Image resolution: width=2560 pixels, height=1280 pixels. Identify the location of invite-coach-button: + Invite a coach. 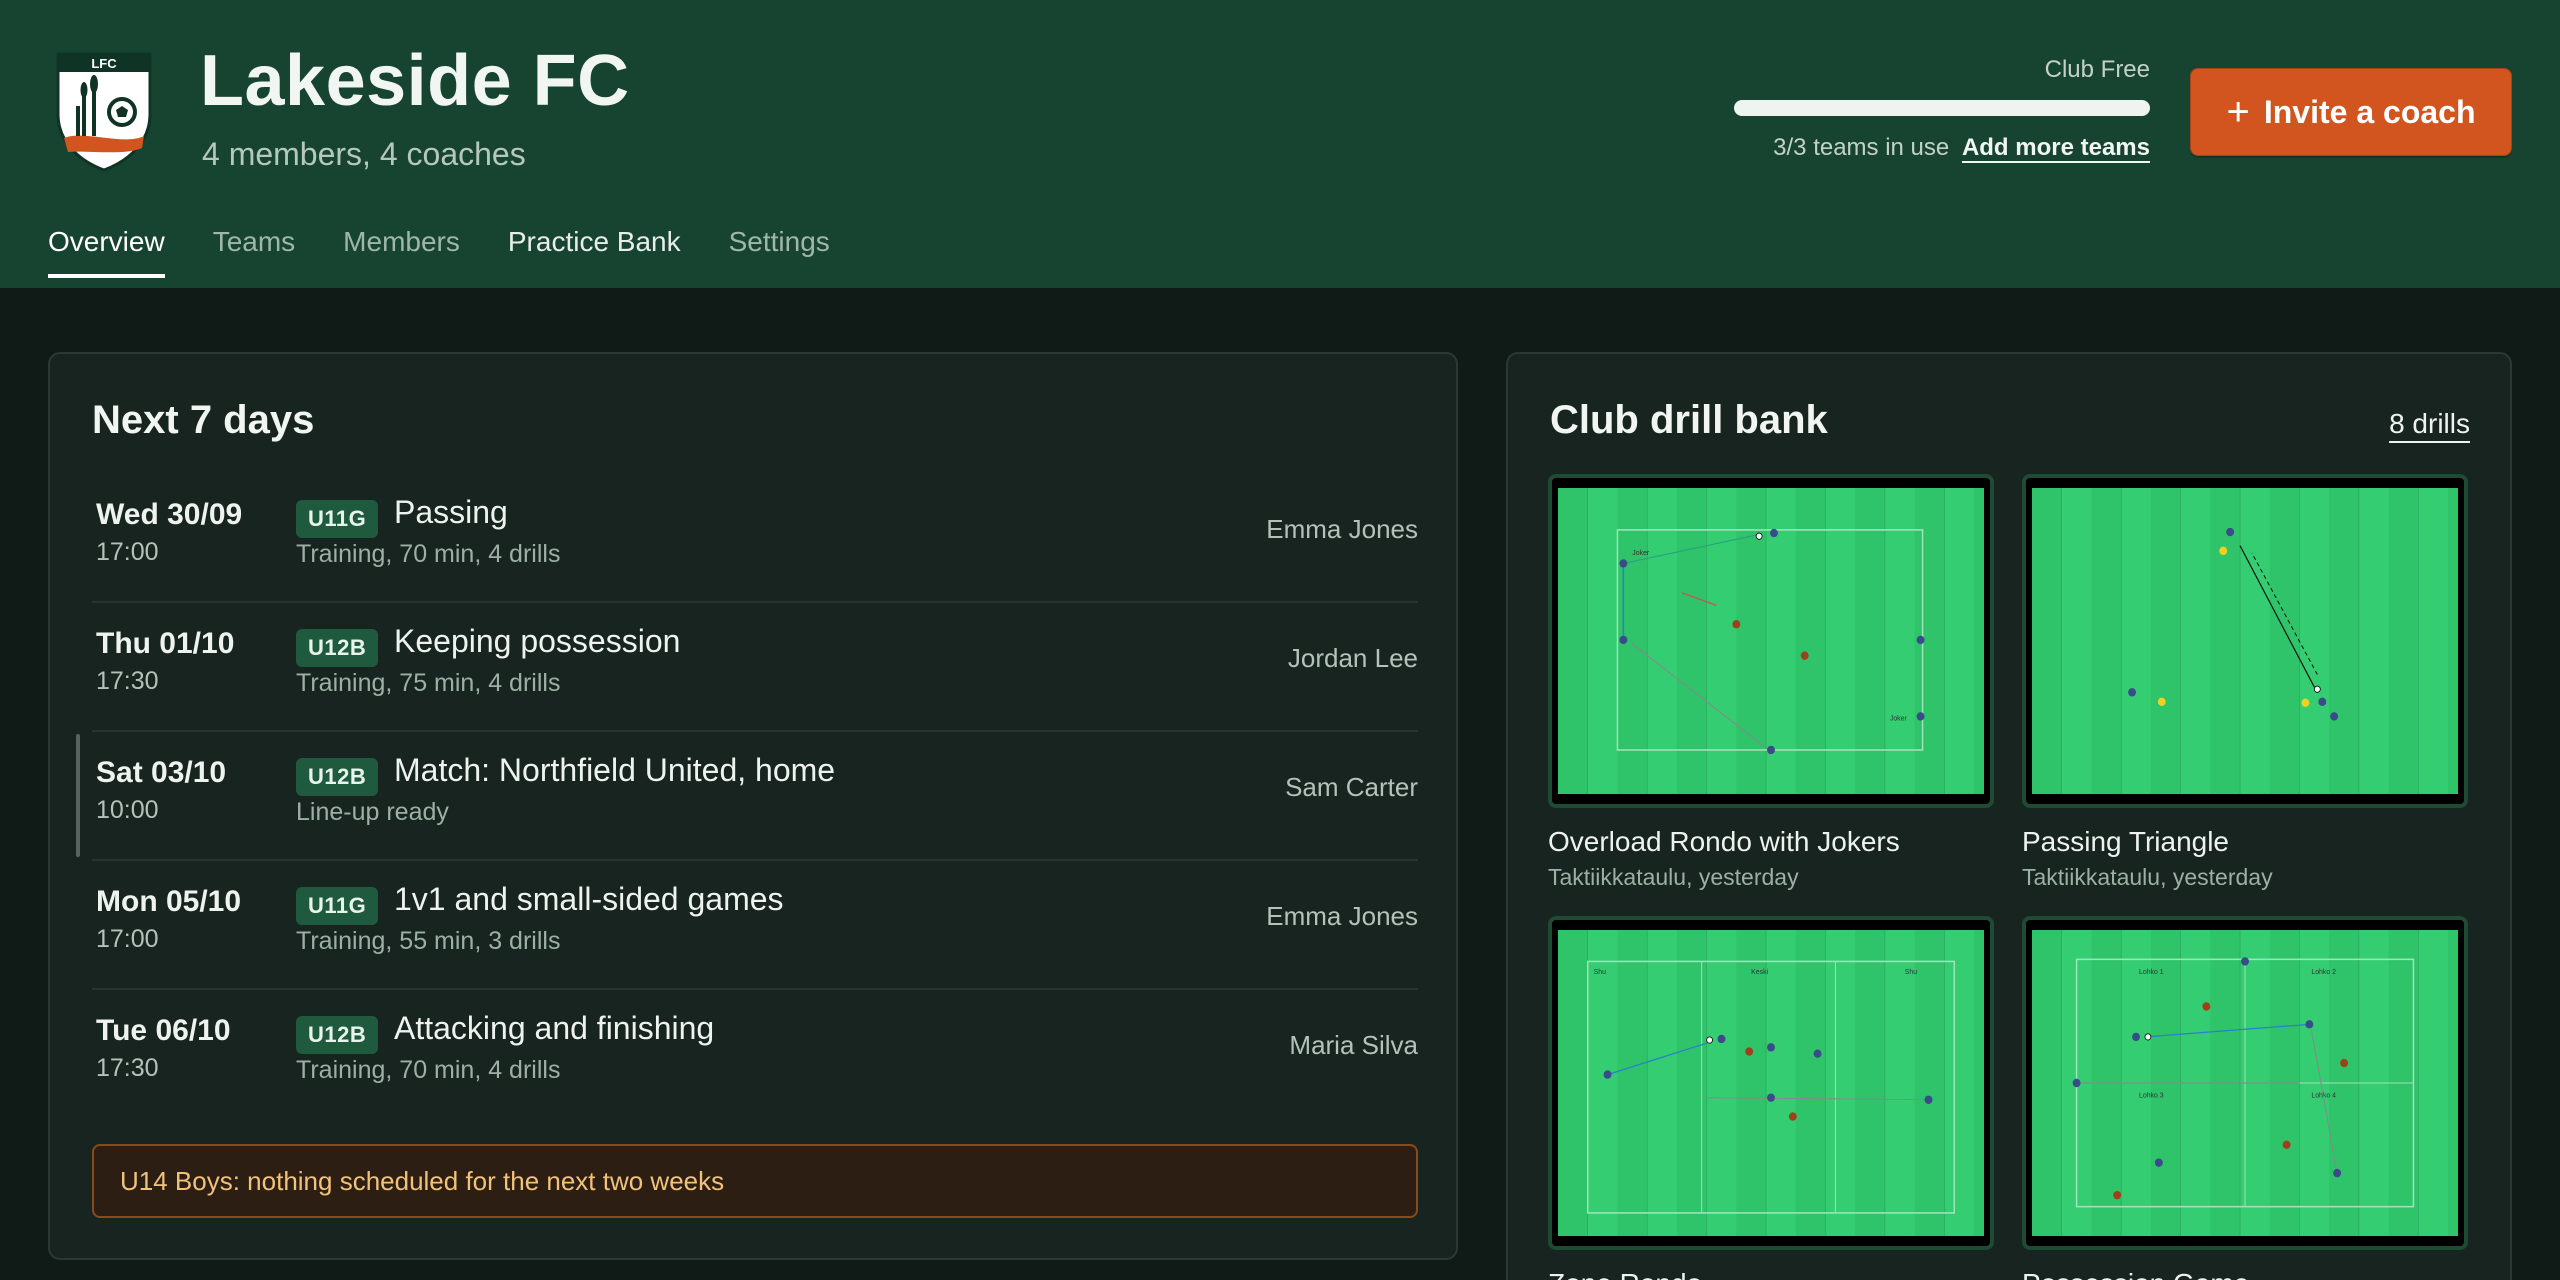
(2351, 112).